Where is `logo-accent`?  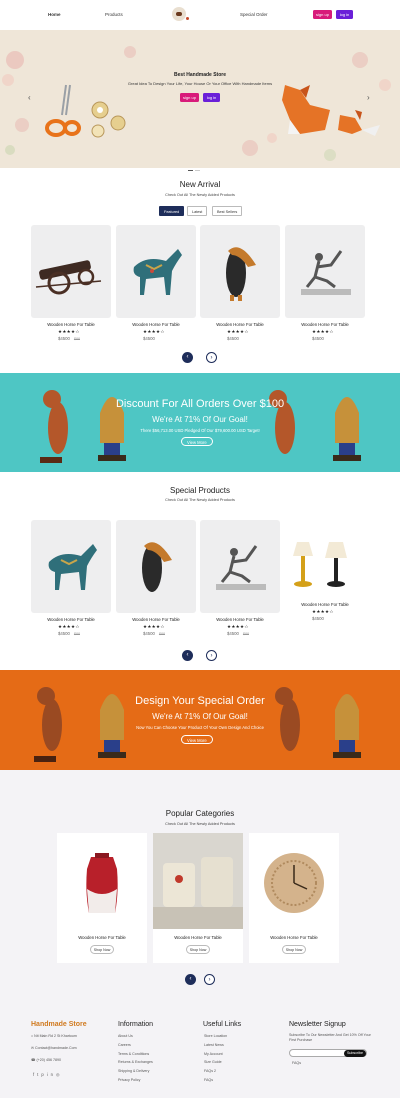
logo-accent is located at coordinates (187, 18).